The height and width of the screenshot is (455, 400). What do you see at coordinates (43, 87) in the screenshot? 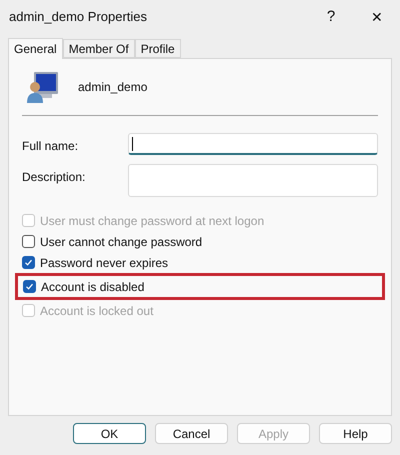
I see `user-computer-icon` at bounding box center [43, 87].